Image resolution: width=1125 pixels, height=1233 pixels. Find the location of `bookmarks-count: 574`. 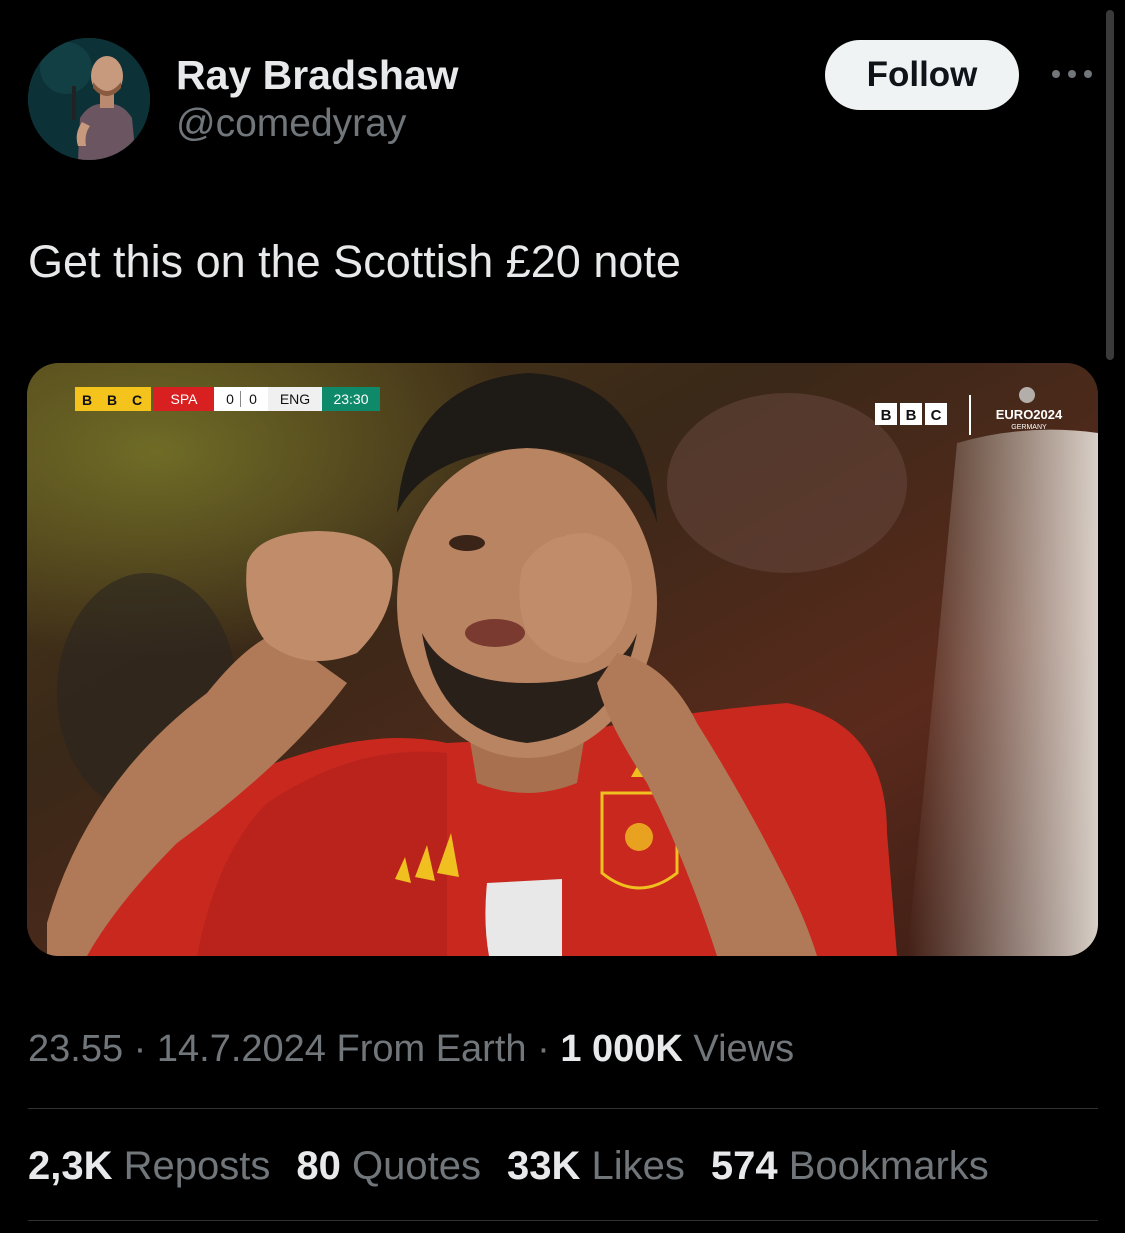

bookmarks-count: 574 is located at coordinates (744, 1166).